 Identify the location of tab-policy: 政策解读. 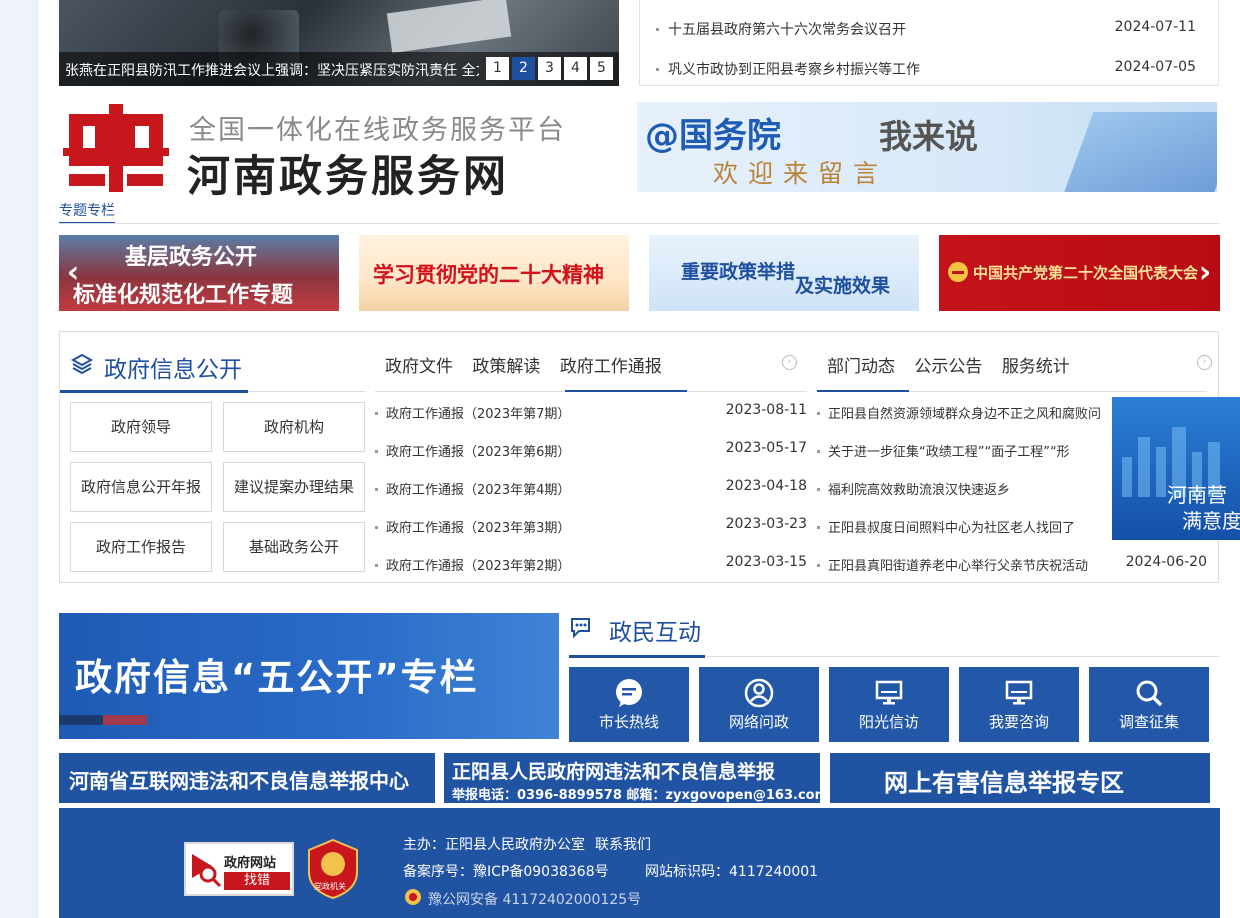
(506, 367).